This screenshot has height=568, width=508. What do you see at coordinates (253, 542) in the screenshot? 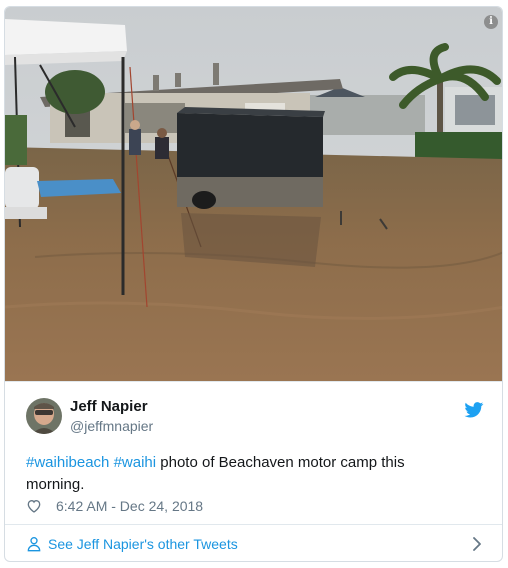
I see `other-tweets-footer: See Jeff Napier's other Tweets` at bounding box center [253, 542].